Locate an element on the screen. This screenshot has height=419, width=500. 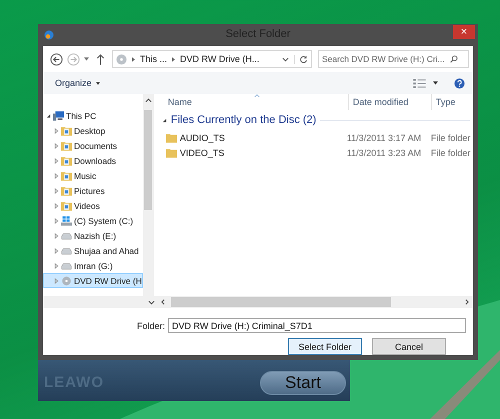
tree-item: Nazish (E:) is located at coordinates (93, 235).